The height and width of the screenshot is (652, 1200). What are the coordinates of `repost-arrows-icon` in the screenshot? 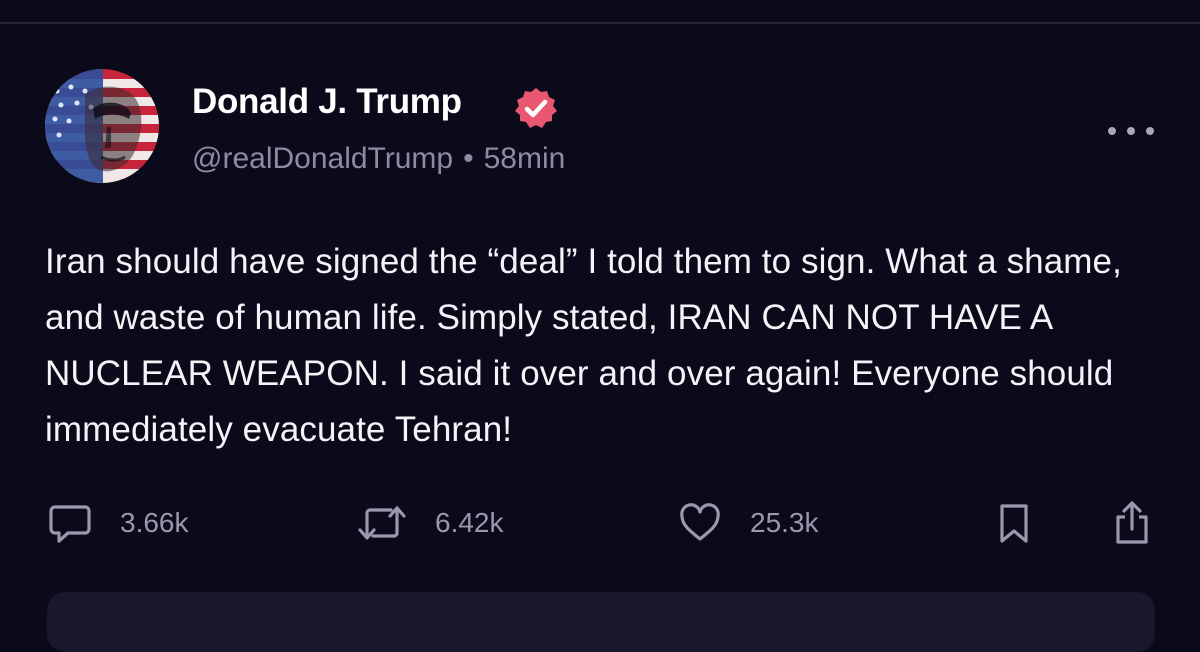 It's located at (382, 523).